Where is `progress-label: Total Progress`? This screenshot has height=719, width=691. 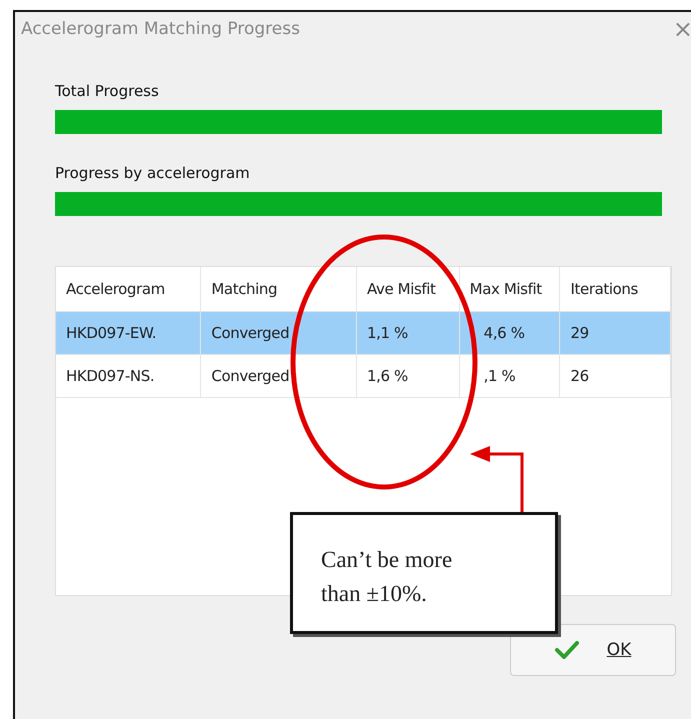 progress-label: Total Progress is located at coordinates (107, 91).